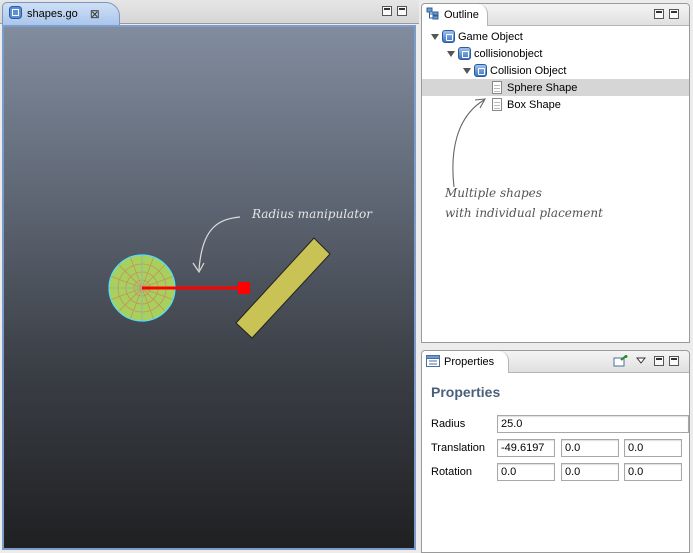 The height and width of the screenshot is (553, 693). What do you see at coordinates (555, 36) in the screenshot?
I see `tree-node-game-object: Game Object` at bounding box center [555, 36].